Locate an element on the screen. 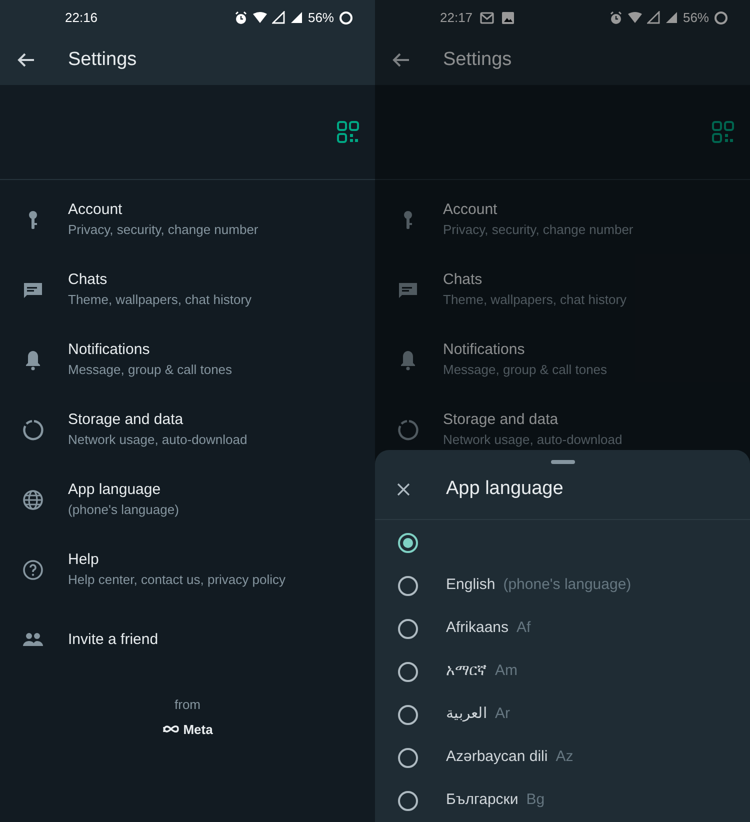 This screenshot has width=750, height=822. item-title: Help is located at coordinates (84, 560).